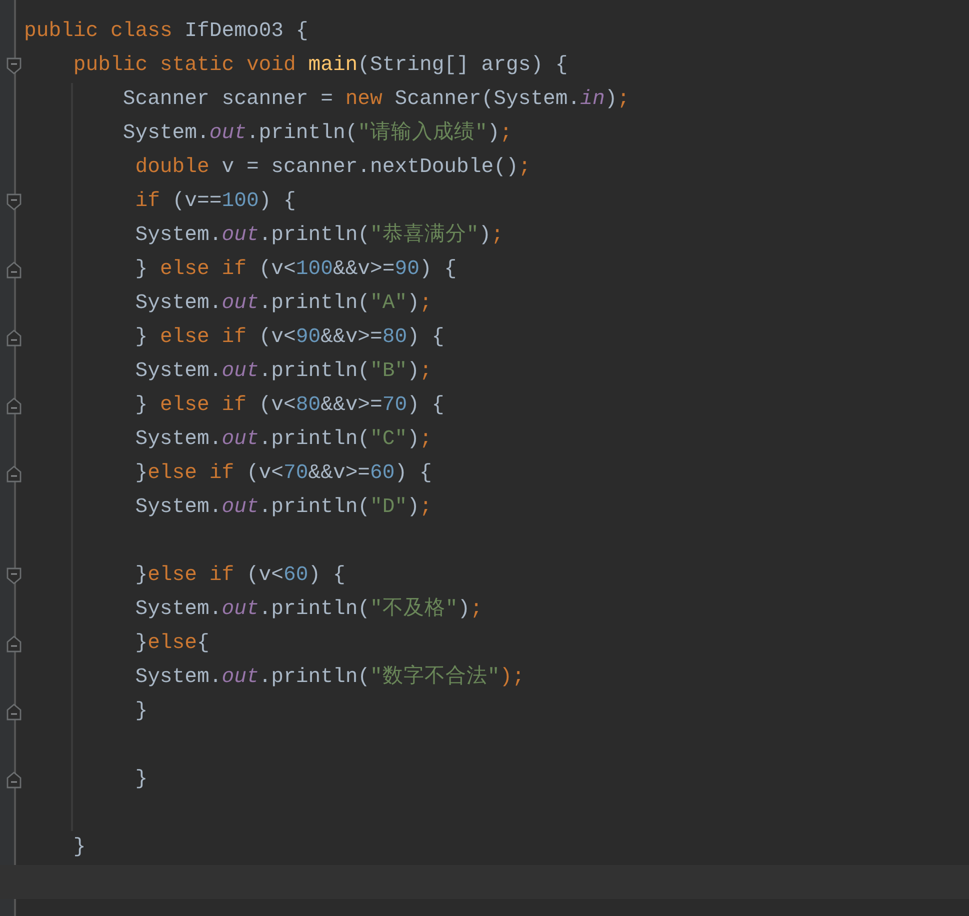 The image size is (969, 916). What do you see at coordinates (317, 133) in the screenshot?
I see `code-line: System.out.println("请输入成绩");` at bounding box center [317, 133].